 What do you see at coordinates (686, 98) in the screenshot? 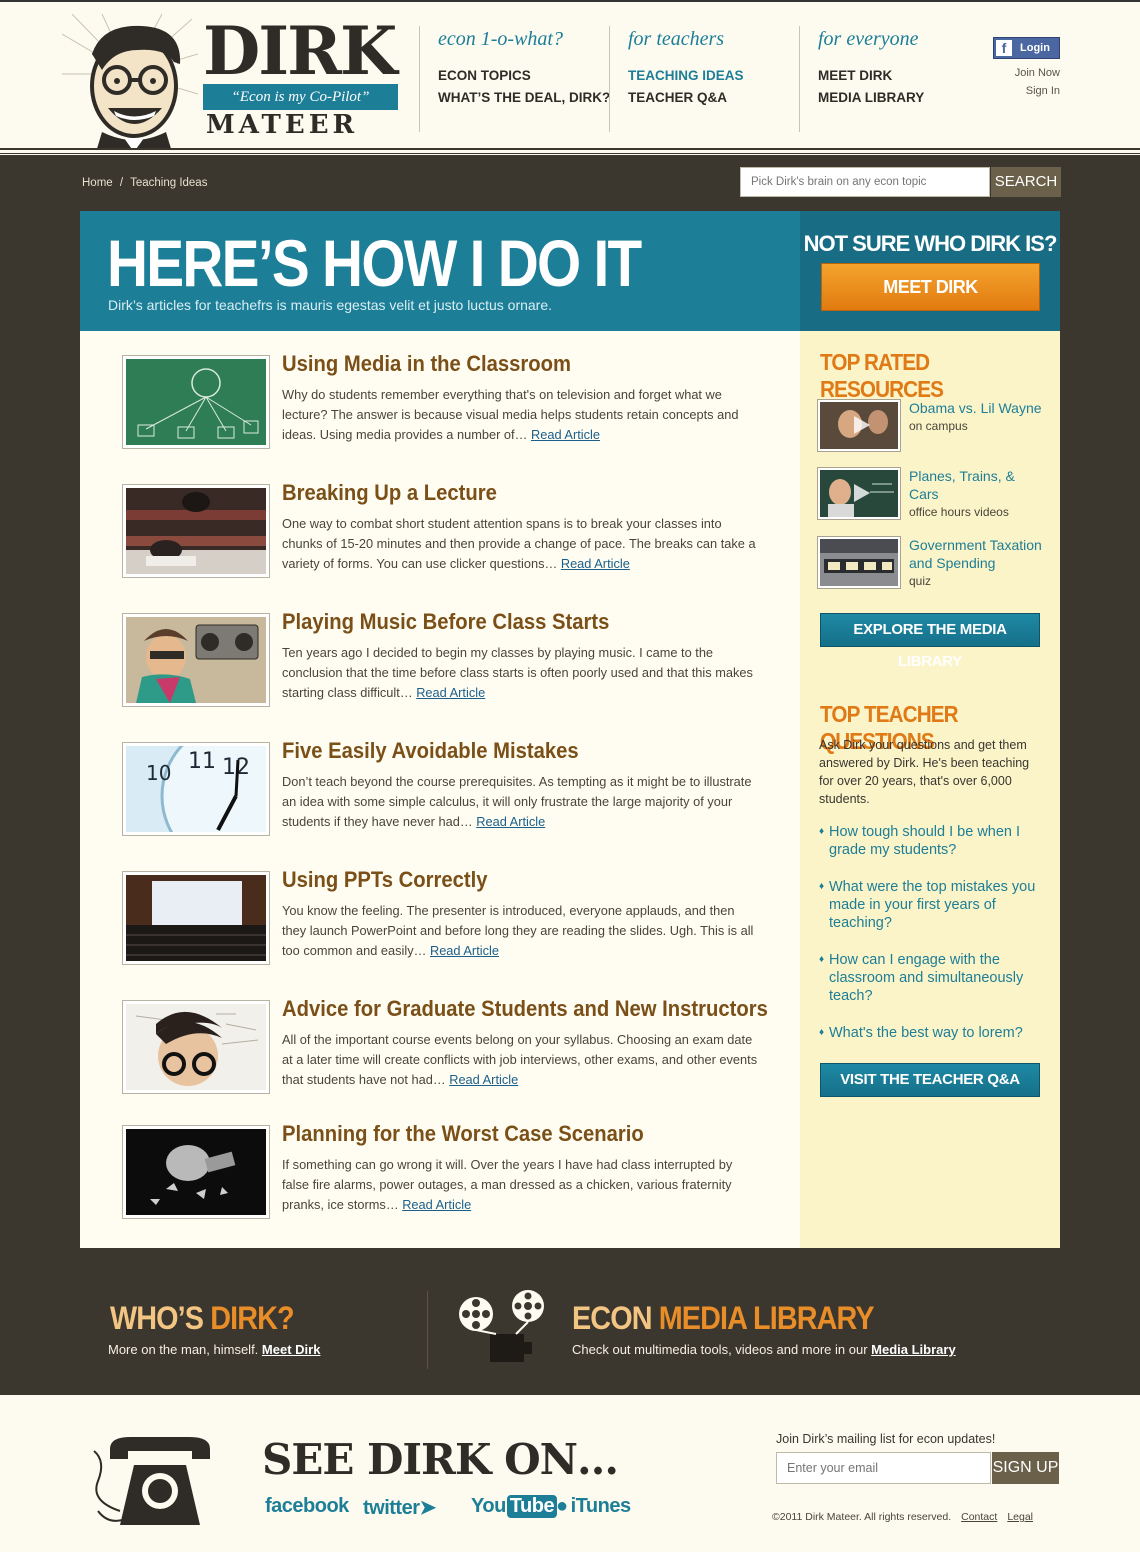
I see `nav-link-teacher-qa: TEACHER Q&A` at bounding box center [686, 98].